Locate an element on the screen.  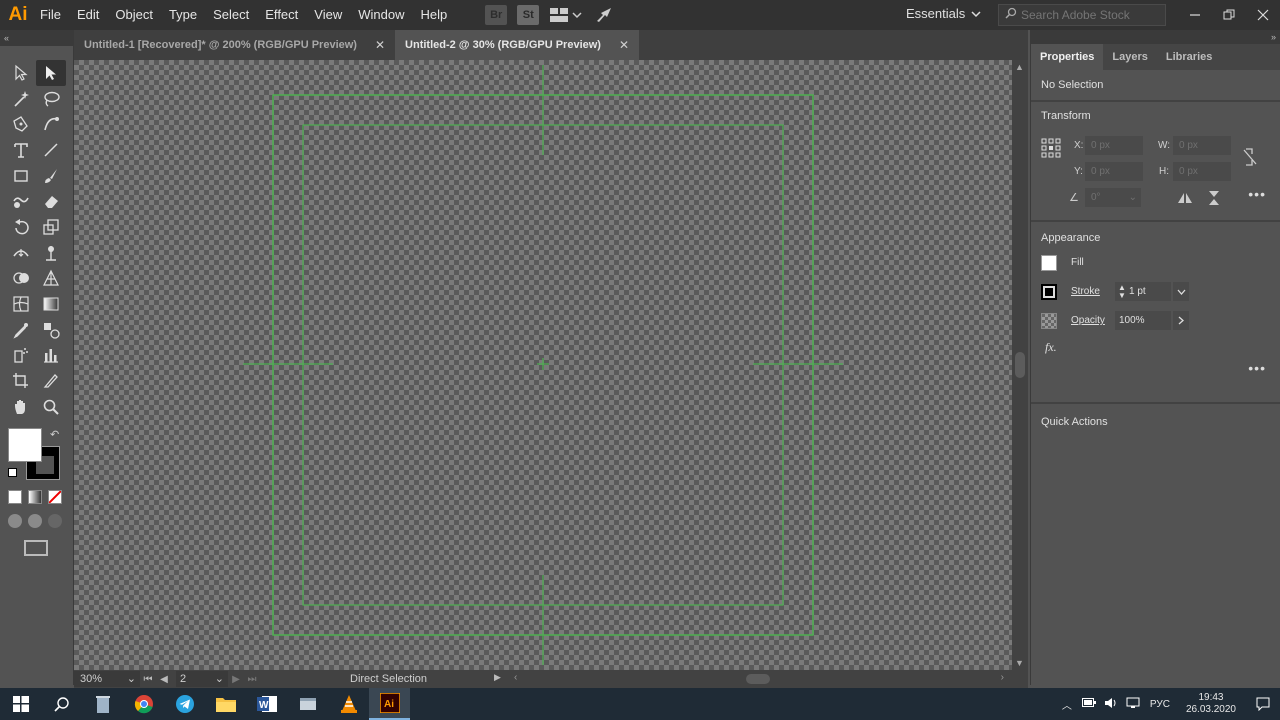
stroke-color-swatch is located at coordinates (1049, 291).